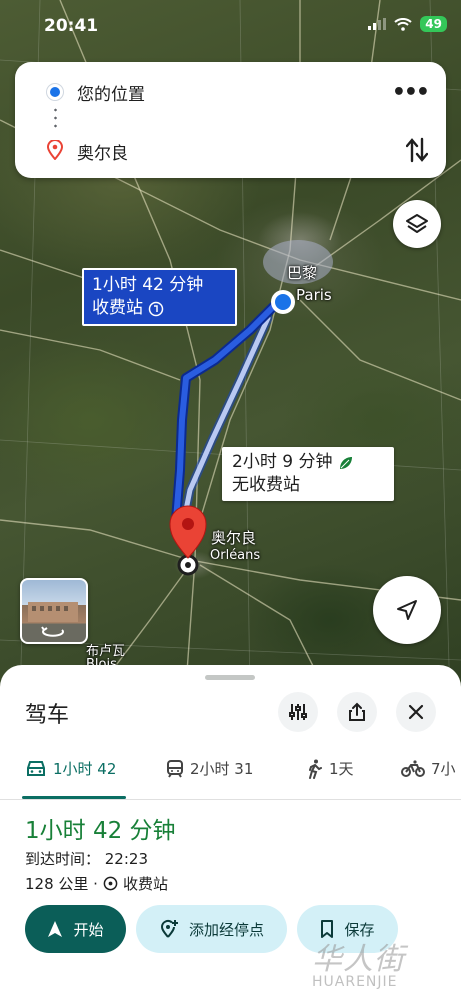  I want to click on tab-walk-label: 1天, so click(341, 769).